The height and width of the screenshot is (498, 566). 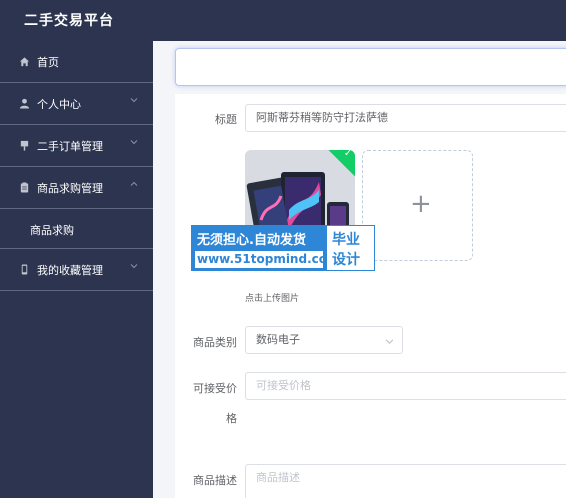 What do you see at coordinates (348, 154) in the screenshot?
I see `check-icon: ✓` at bounding box center [348, 154].